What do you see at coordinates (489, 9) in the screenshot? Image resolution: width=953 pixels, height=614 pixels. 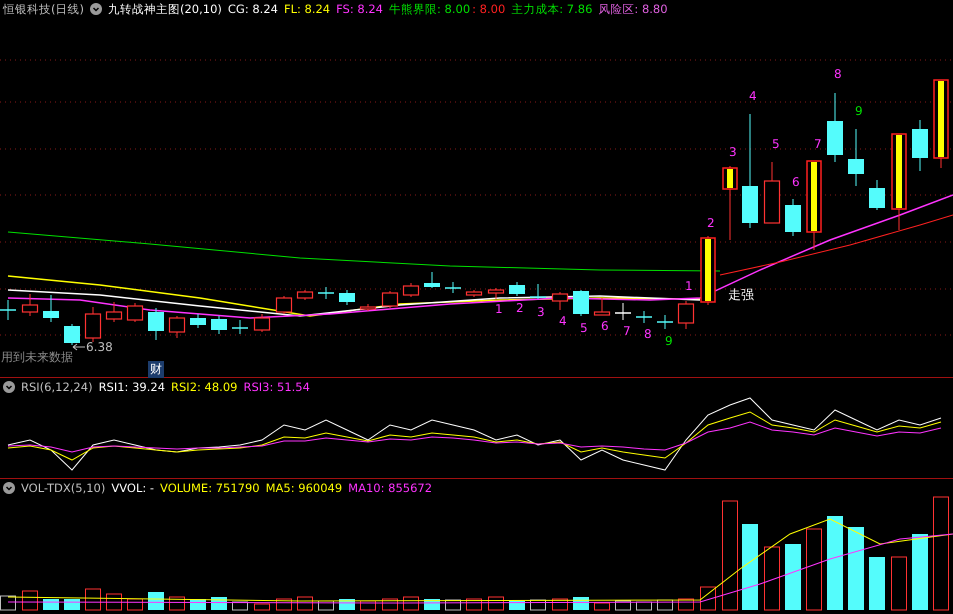 I see `indicator-value: : 8.00` at bounding box center [489, 9].